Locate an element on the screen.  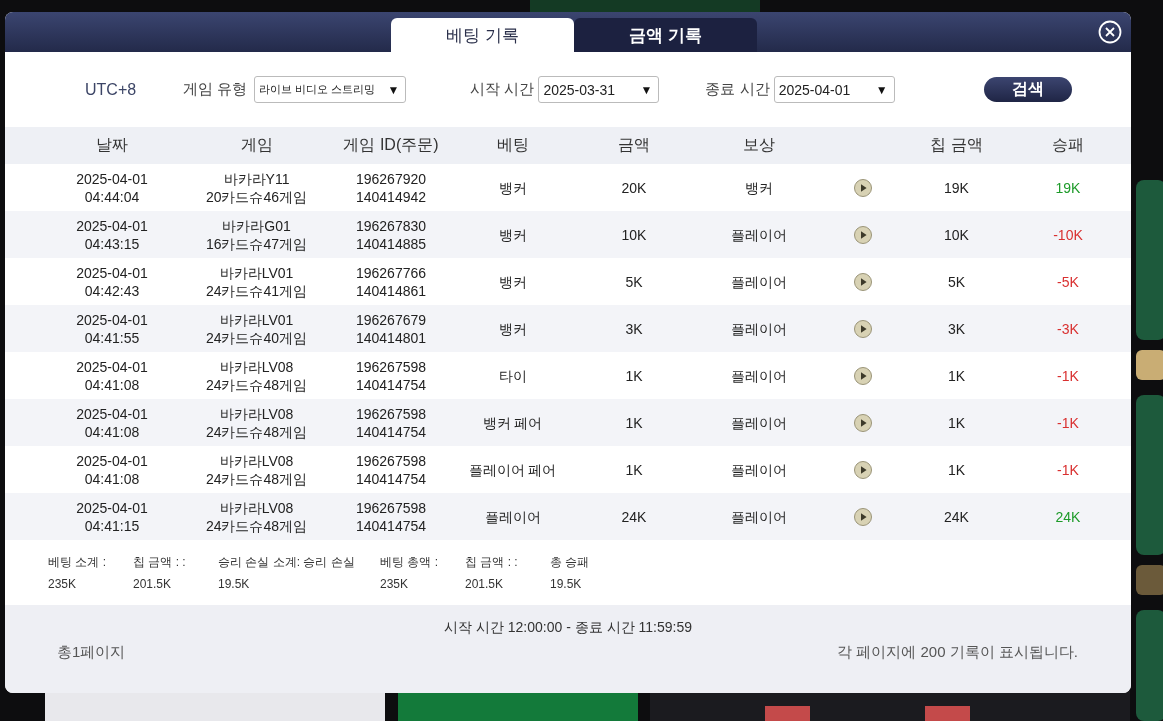
table-cell: 2025-04-01 04:41:15 is located at coordinates (112, 516).